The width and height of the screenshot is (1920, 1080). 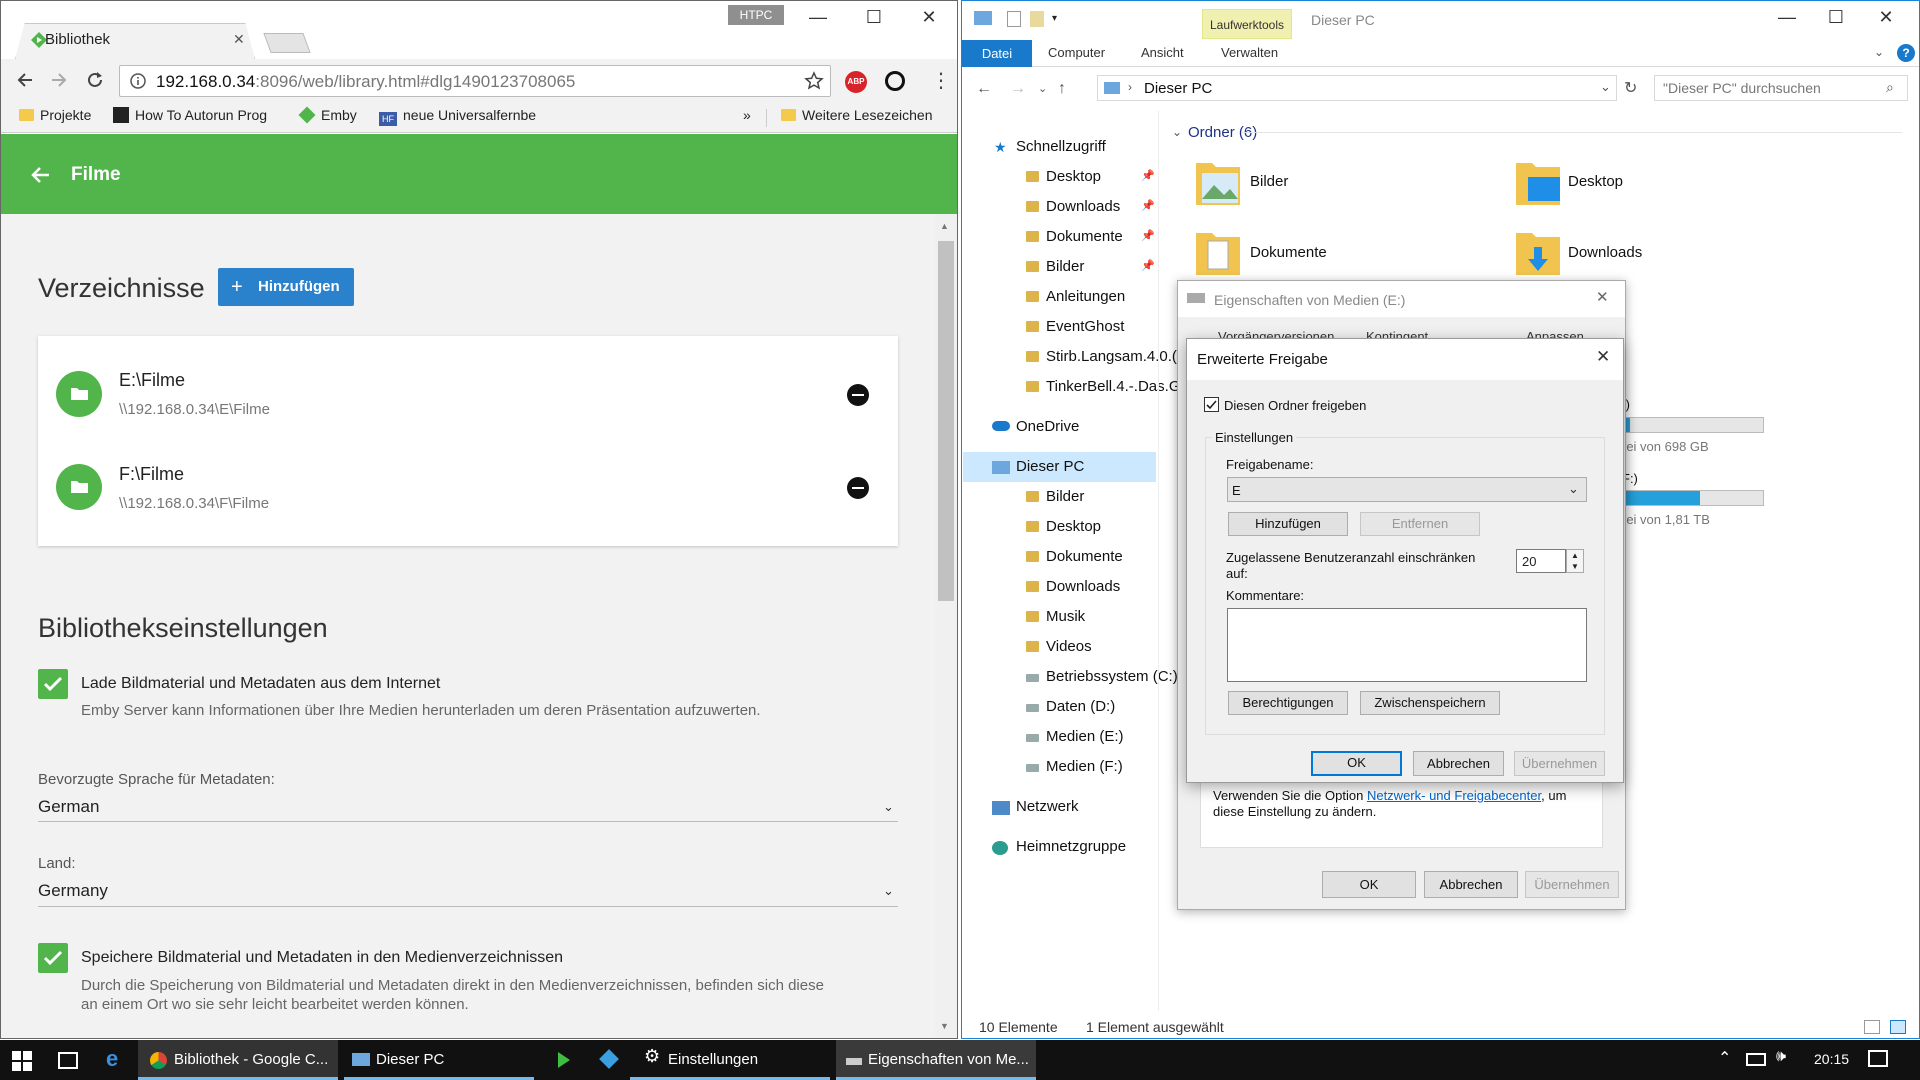 I want to click on bookmark-star-icon, so click(x=814, y=81).